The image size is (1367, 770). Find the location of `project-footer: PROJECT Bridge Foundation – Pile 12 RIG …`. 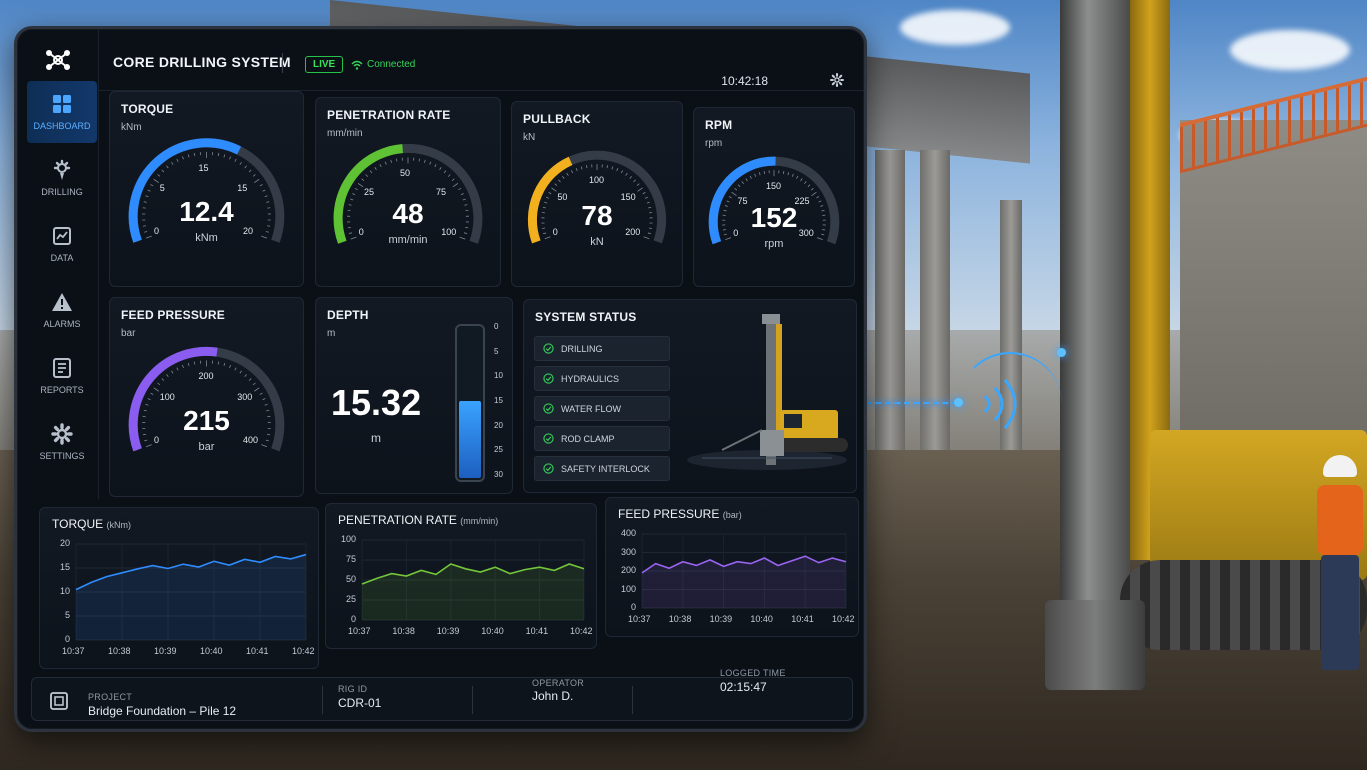

project-footer: PROJECT Bridge Foundation – Pile 12 RIG … is located at coordinates (442, 694).